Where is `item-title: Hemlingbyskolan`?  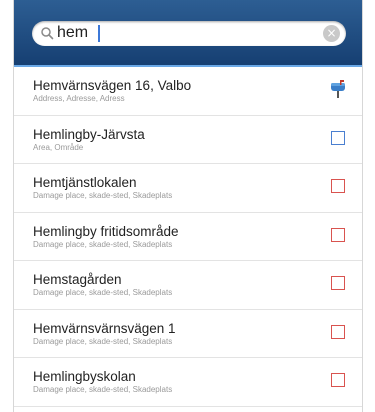
item-title: Hemlingbyskolan is located at coordinates (84, 376).